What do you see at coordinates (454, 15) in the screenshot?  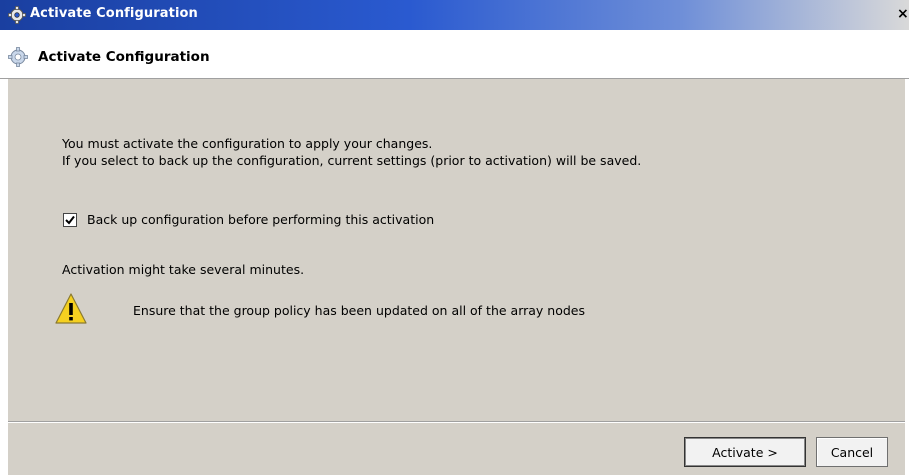 I see `title-bar: Activate Configuration ×` at bounding box center [454, 15].